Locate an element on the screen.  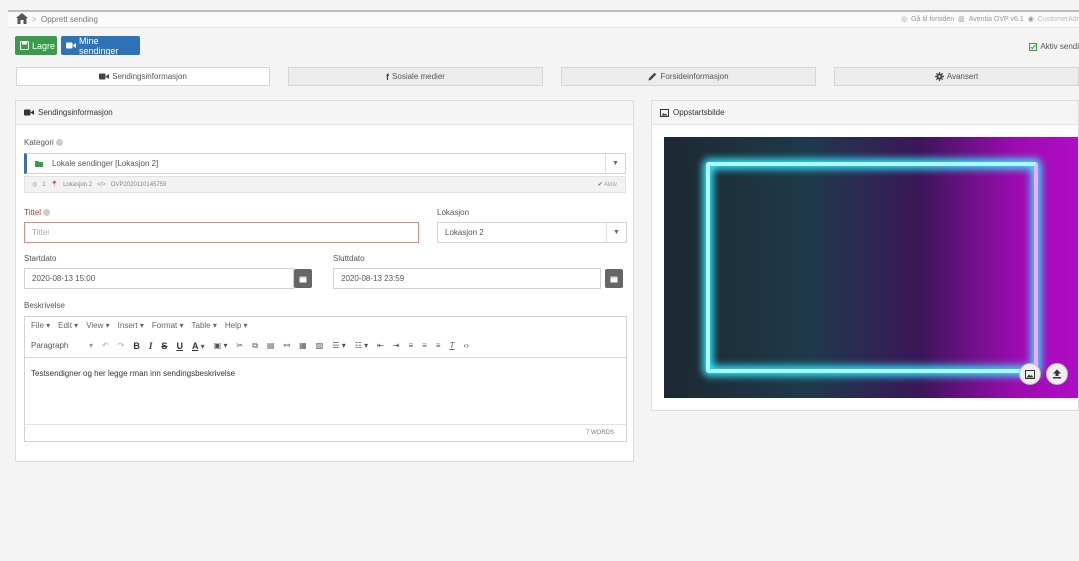
paragraph-select: Paragraph ▾ is located at coordinates (62, 345).